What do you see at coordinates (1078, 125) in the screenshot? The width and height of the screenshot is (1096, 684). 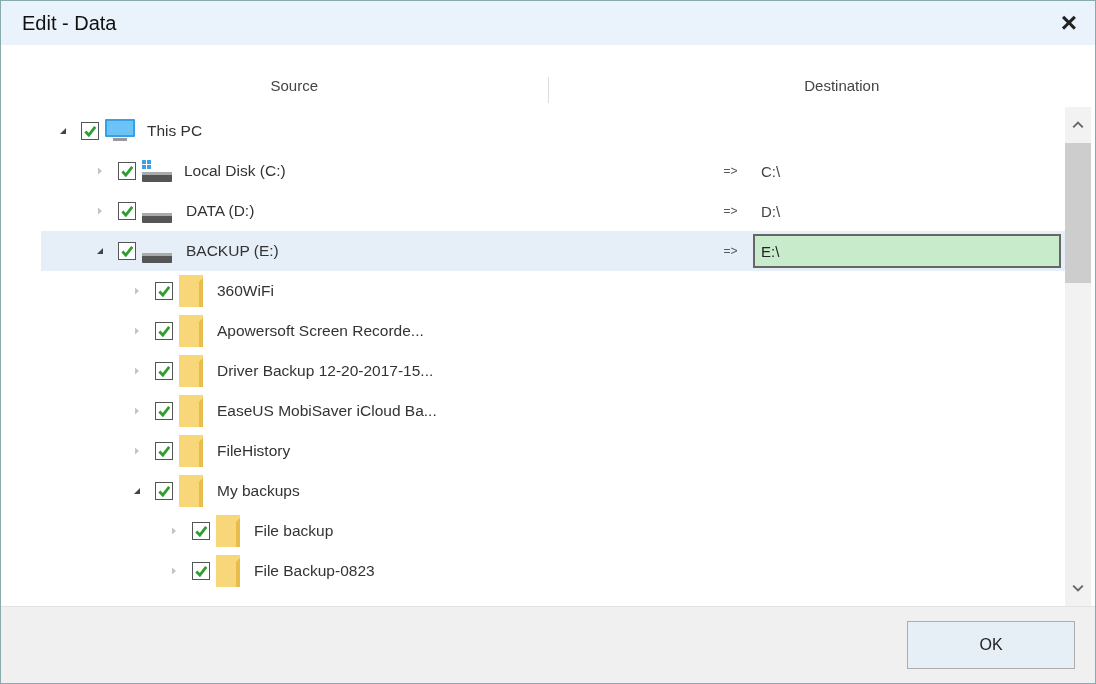 I see `scroll-up-icon` at bounding box center [1078, 125].